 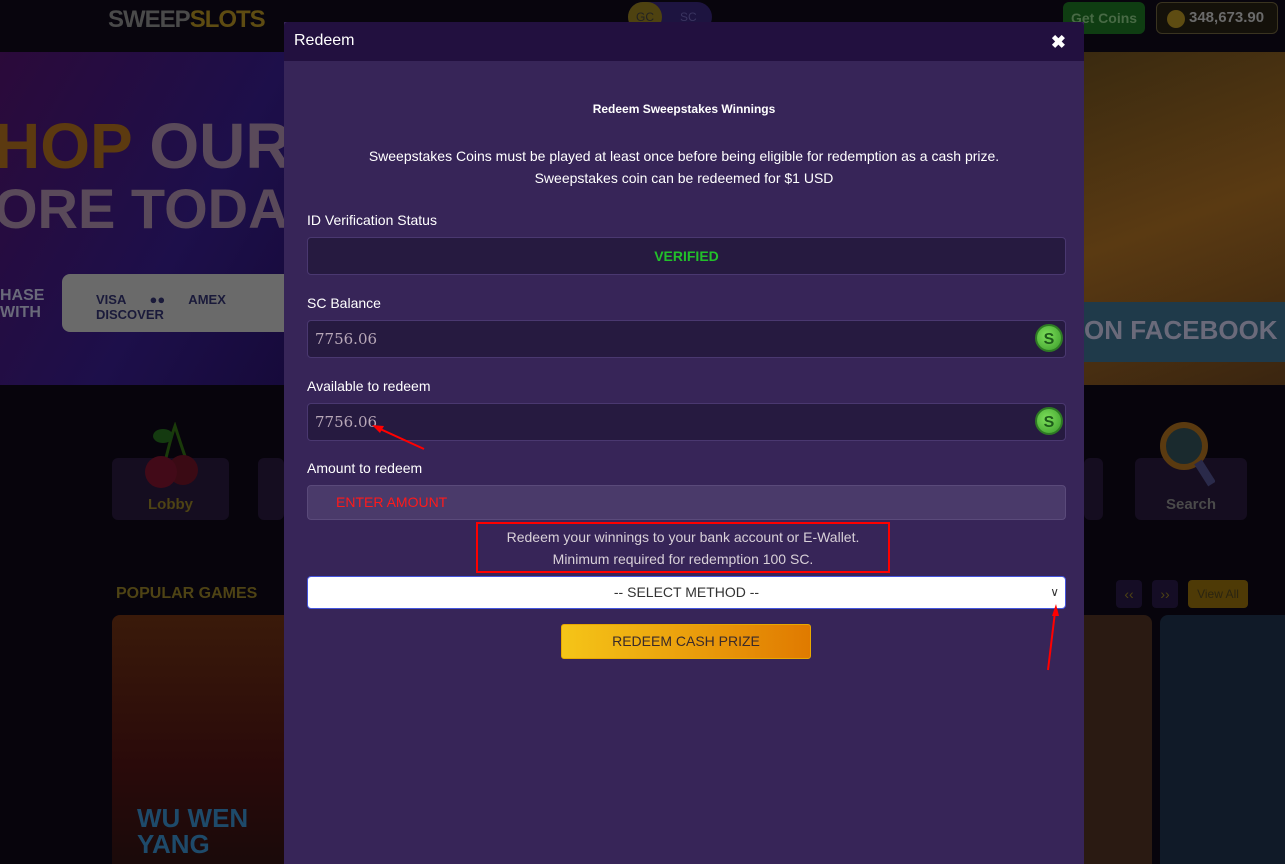 What do you see at coordinates (1129, 594) in the screenshot?
I see `prev-button: ‹‹` at bounding box center [1129, 594].